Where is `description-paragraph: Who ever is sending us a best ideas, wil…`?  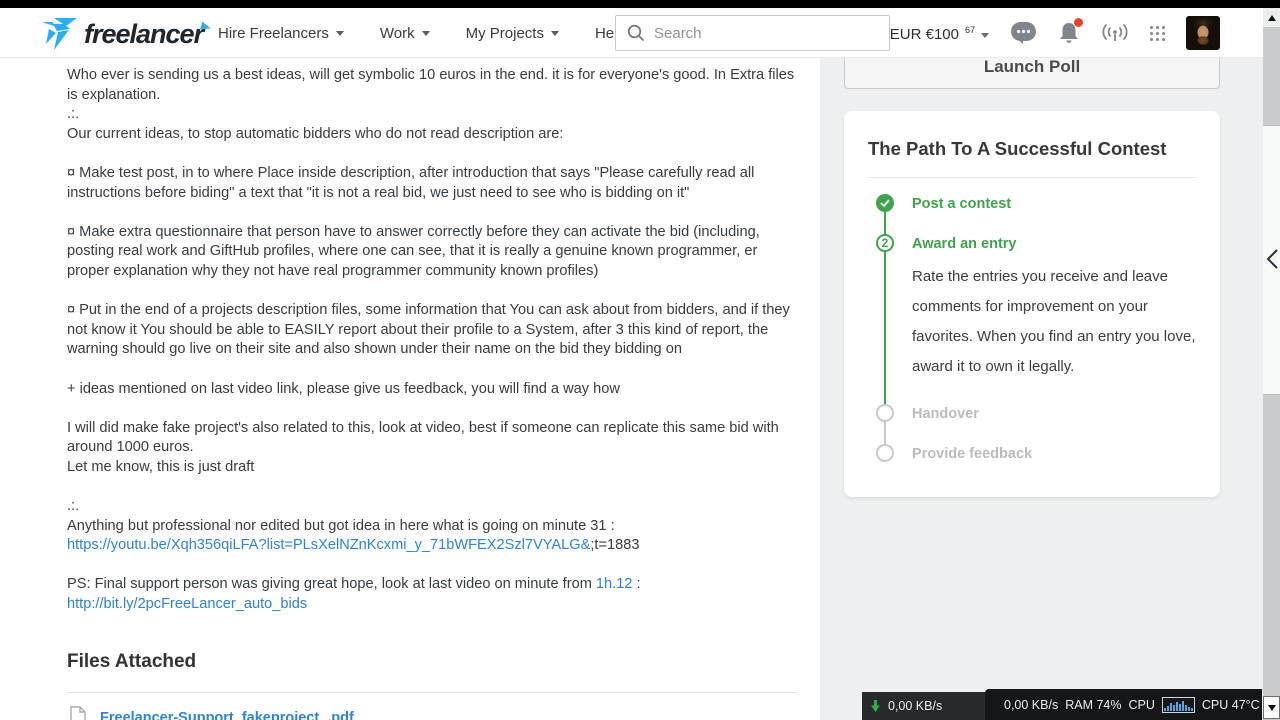 description-paragraph: Who ever is sending us a best ideas, wil… is located at coordinates (432, 105).